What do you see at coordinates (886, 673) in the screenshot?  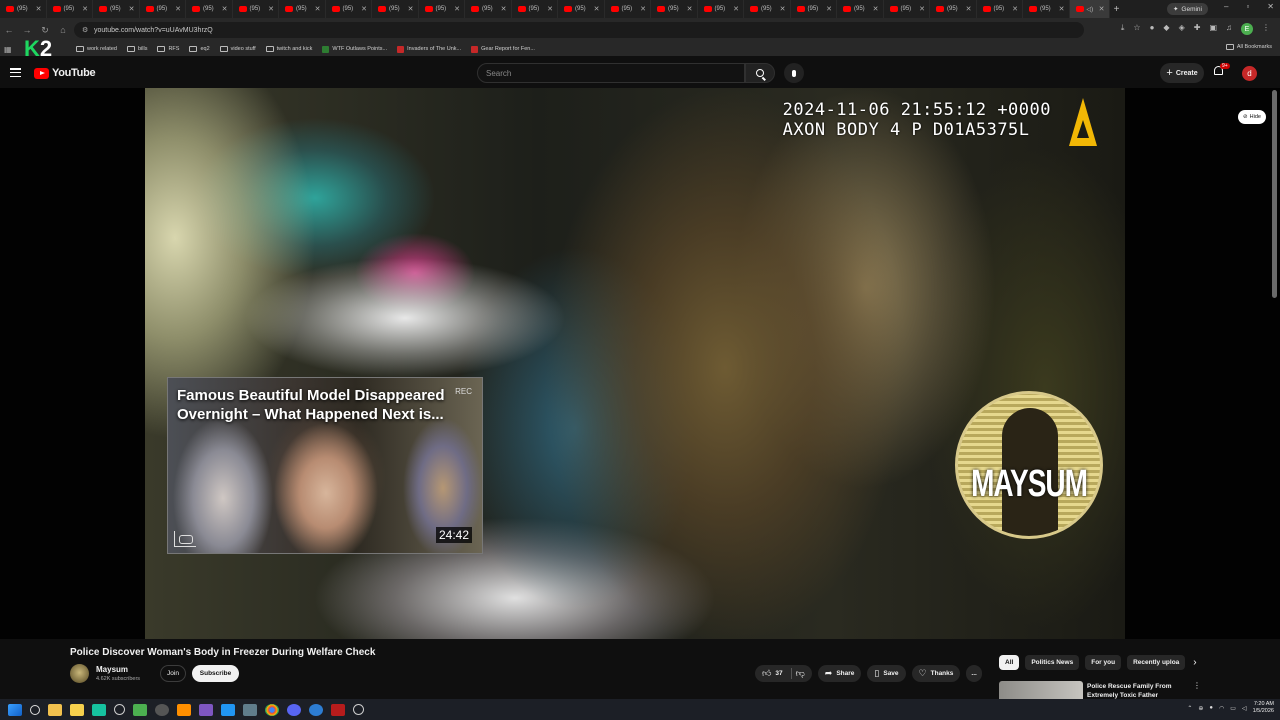 I see `save-button: ▯ Save` at bounding box center [886, 673].